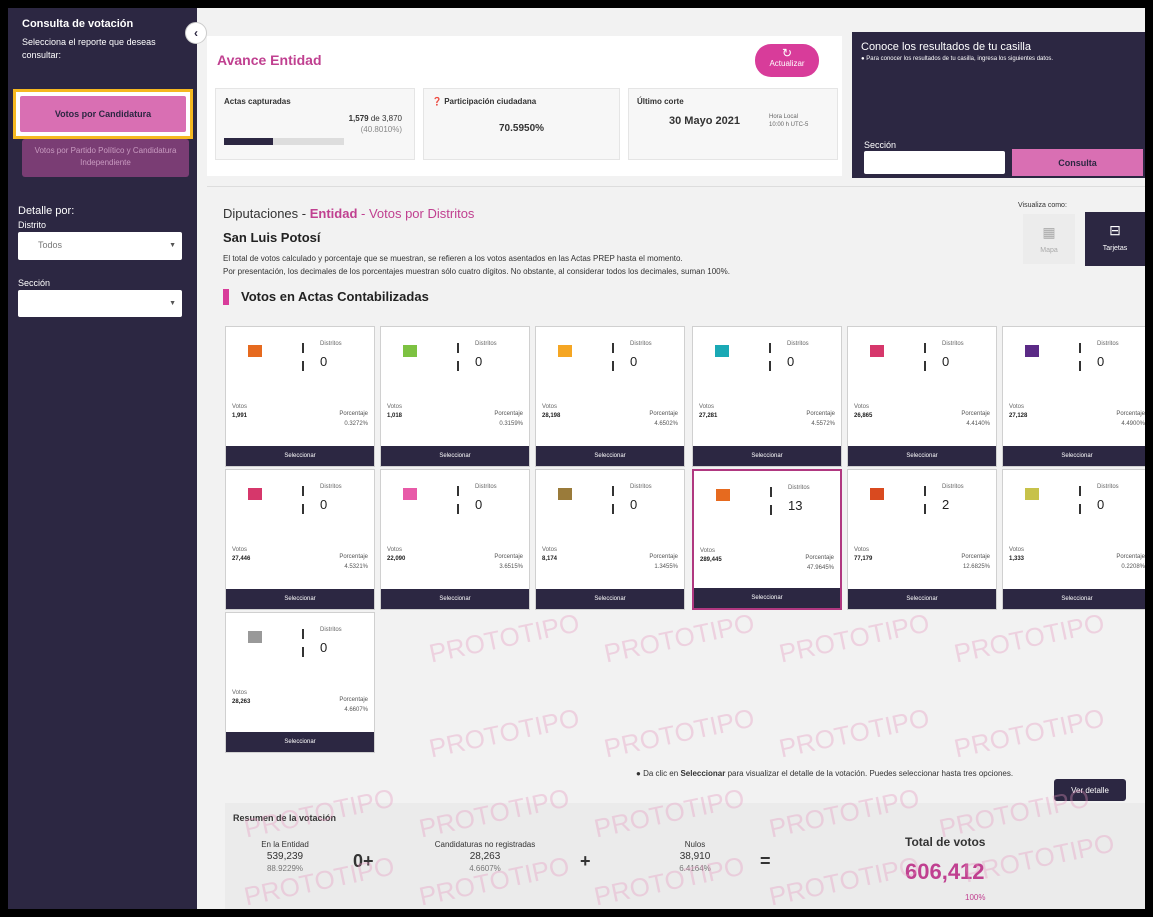  What do you see at coordinates (661, 773) in the screenshot?
I see `info-a: Da clic en` at bounding box center [661, 773].